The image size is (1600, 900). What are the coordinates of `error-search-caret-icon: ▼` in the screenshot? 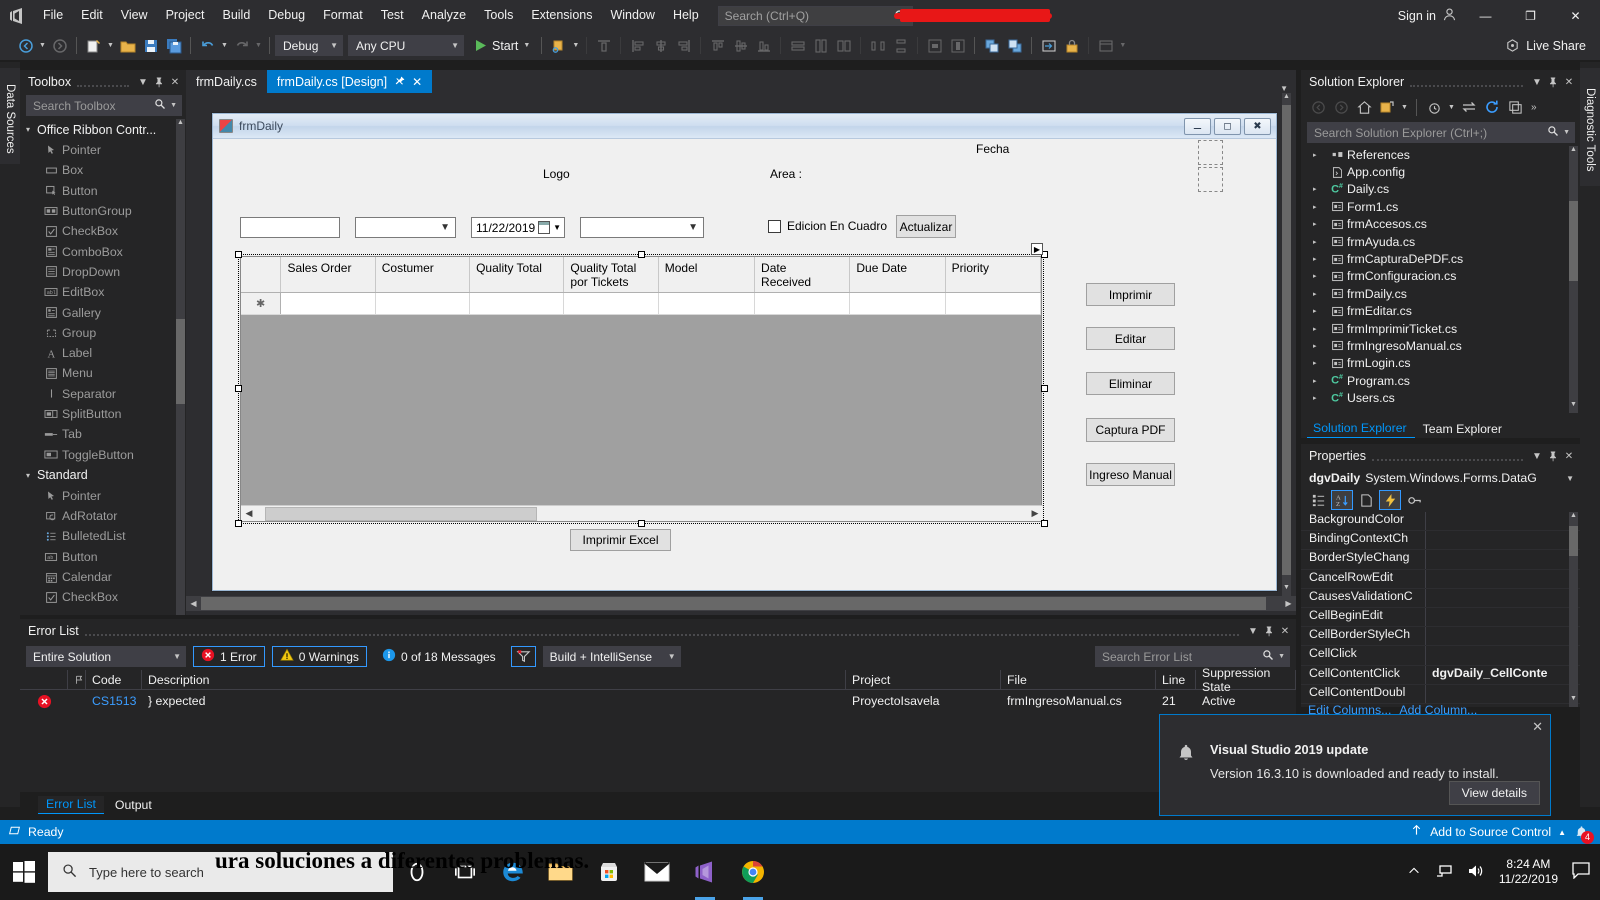 It's located at (1279, 656).